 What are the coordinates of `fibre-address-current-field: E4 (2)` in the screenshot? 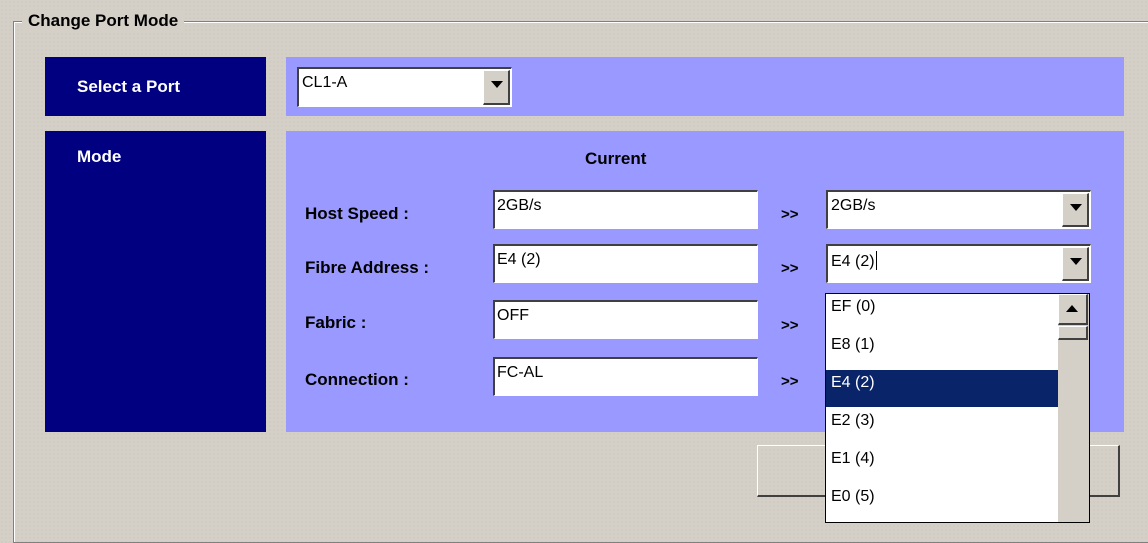 It's located at (625, 263).